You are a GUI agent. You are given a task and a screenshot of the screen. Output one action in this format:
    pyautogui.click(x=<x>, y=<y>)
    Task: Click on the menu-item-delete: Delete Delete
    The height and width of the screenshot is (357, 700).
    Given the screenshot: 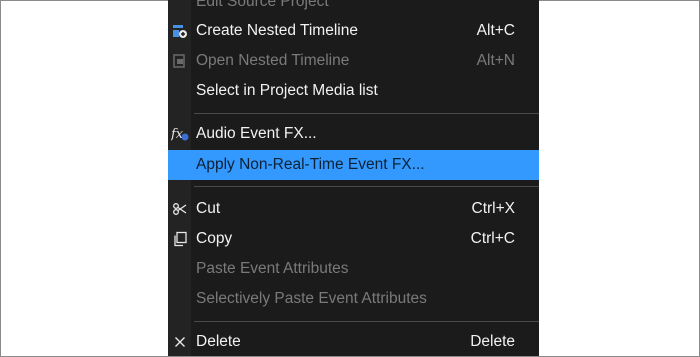 What is the action you would take?
    pyautogui.click(x=353, y=341)
    